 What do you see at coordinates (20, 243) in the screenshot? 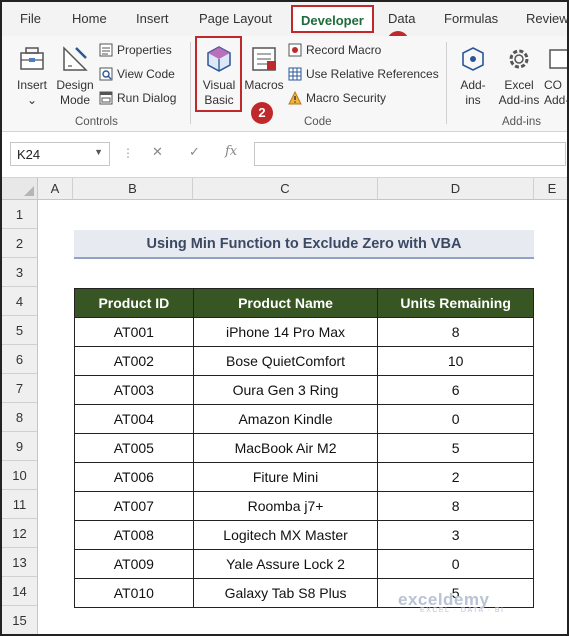
I see `row-header: 2` at bounding box center [20, 243].